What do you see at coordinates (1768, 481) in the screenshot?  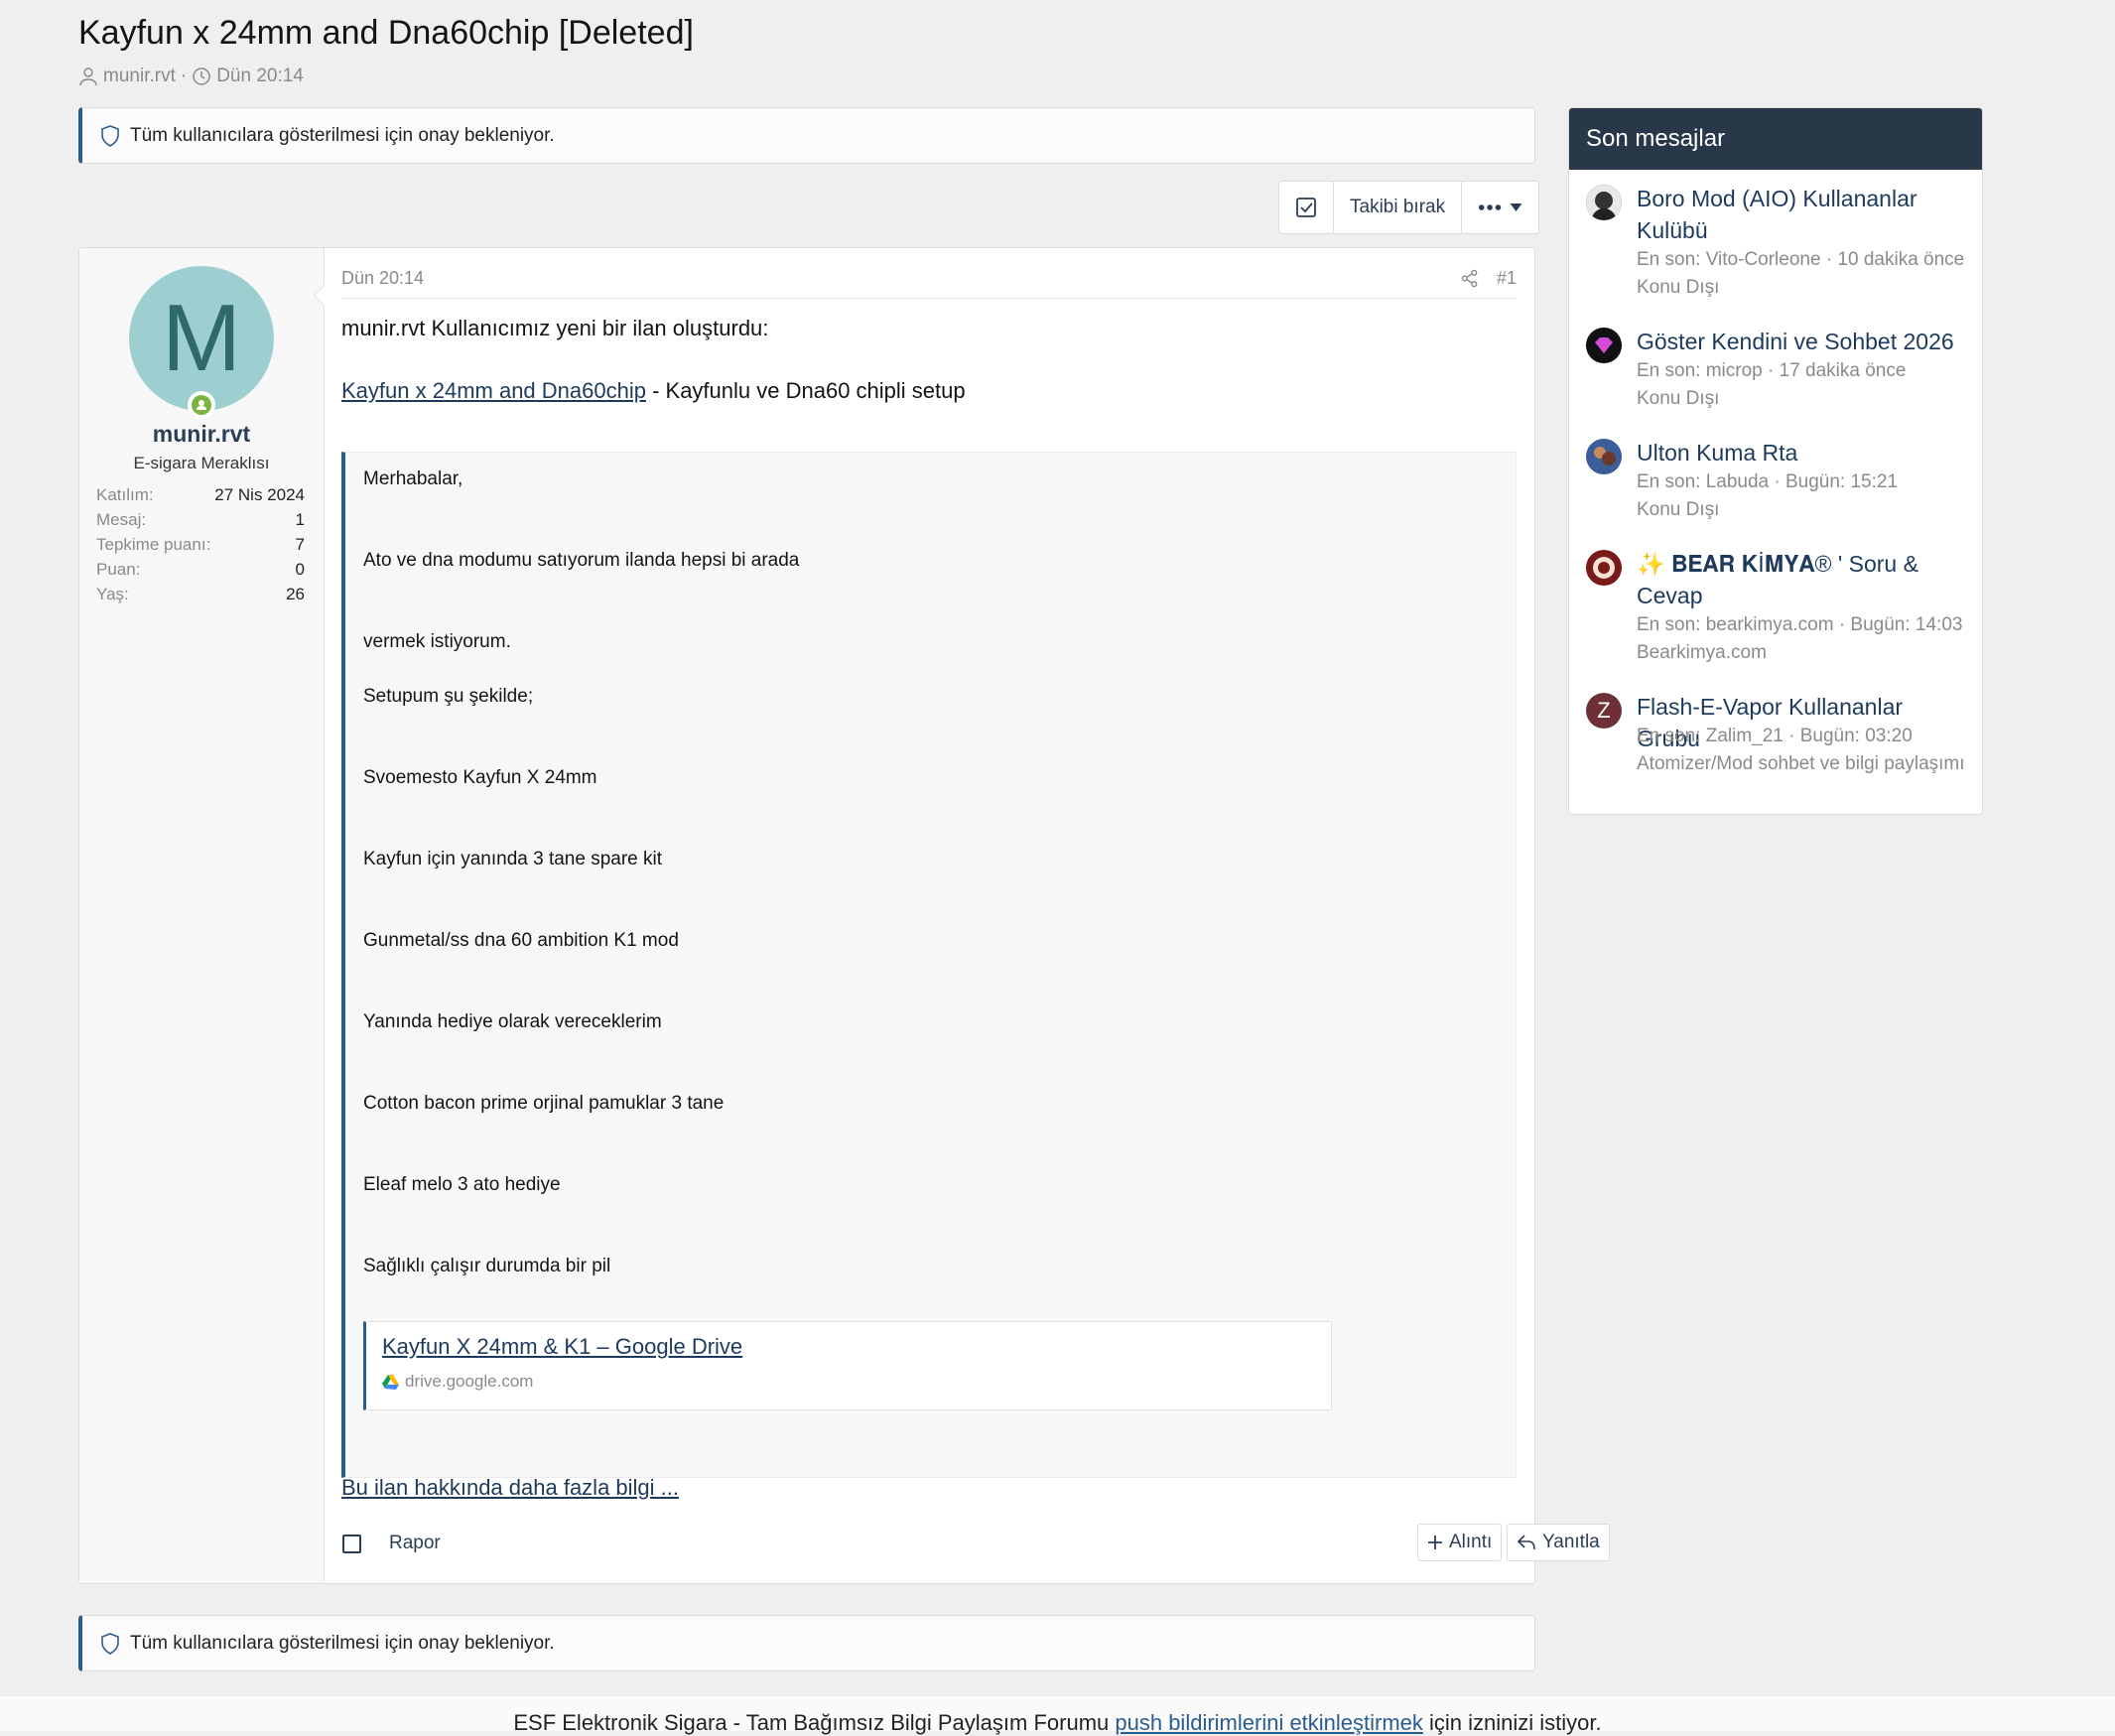 I see `thread-meta: En son: Labuda · Bugün: 15:21` at bounding box center [1768, 481].